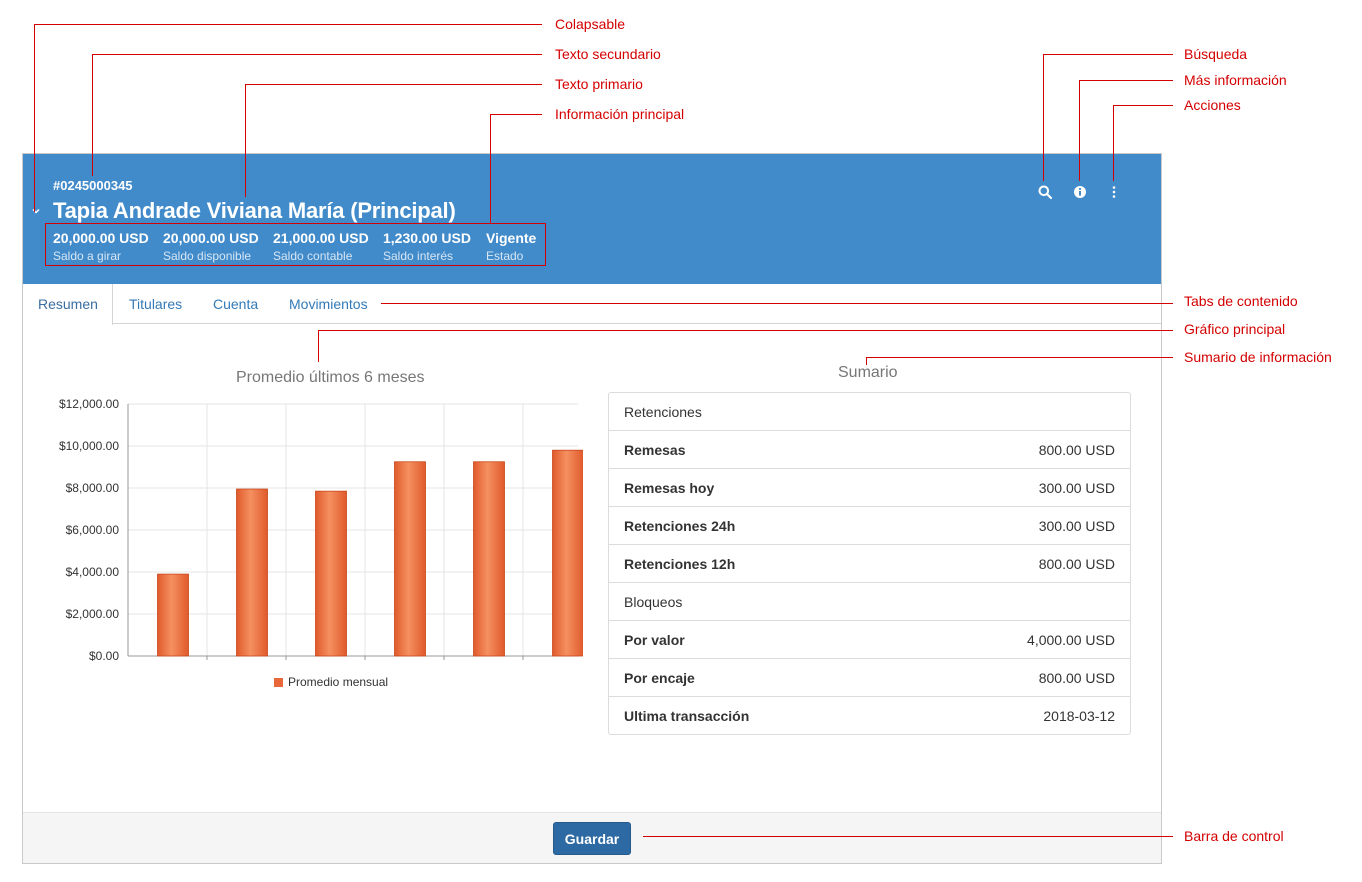 The width and height of the screenshot is (1362, 882). I want to click on tab-resumen: Resumen, so click(68, 304).